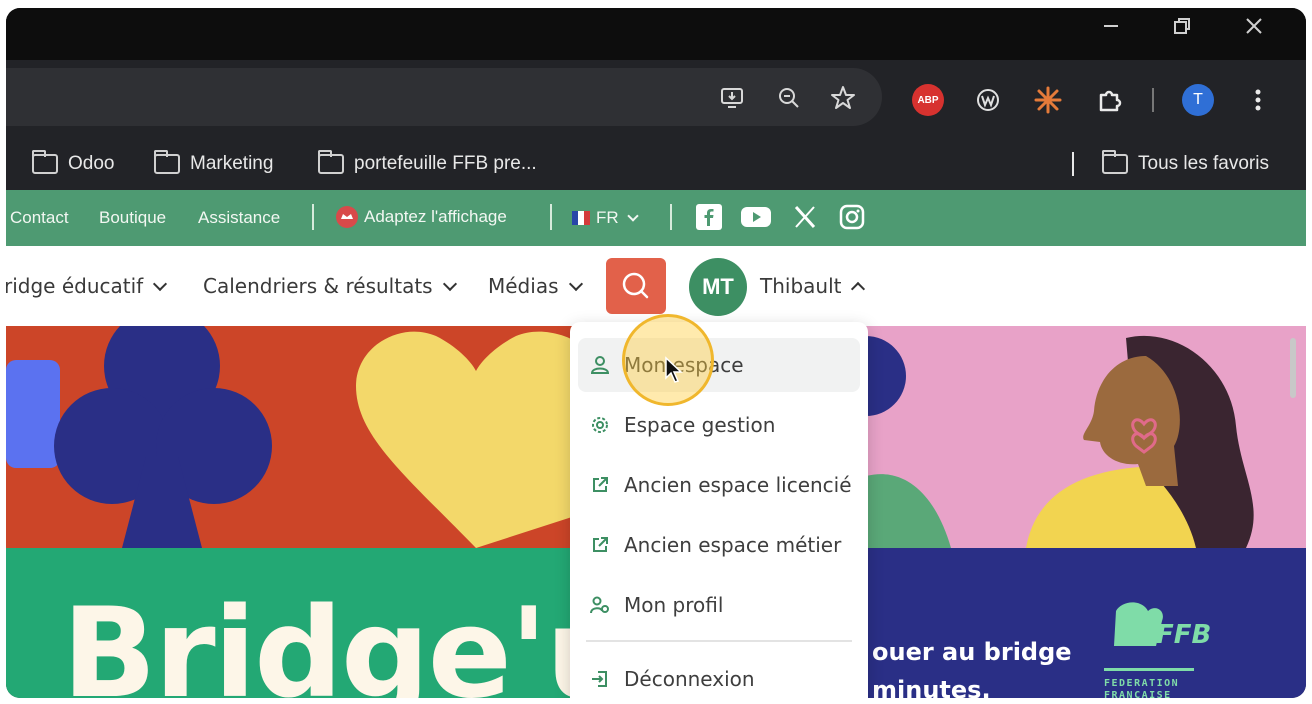 Image resolution: width=1312 pixels, height=704 pixels. I want to click on install-app-icon, so click(733, 98).